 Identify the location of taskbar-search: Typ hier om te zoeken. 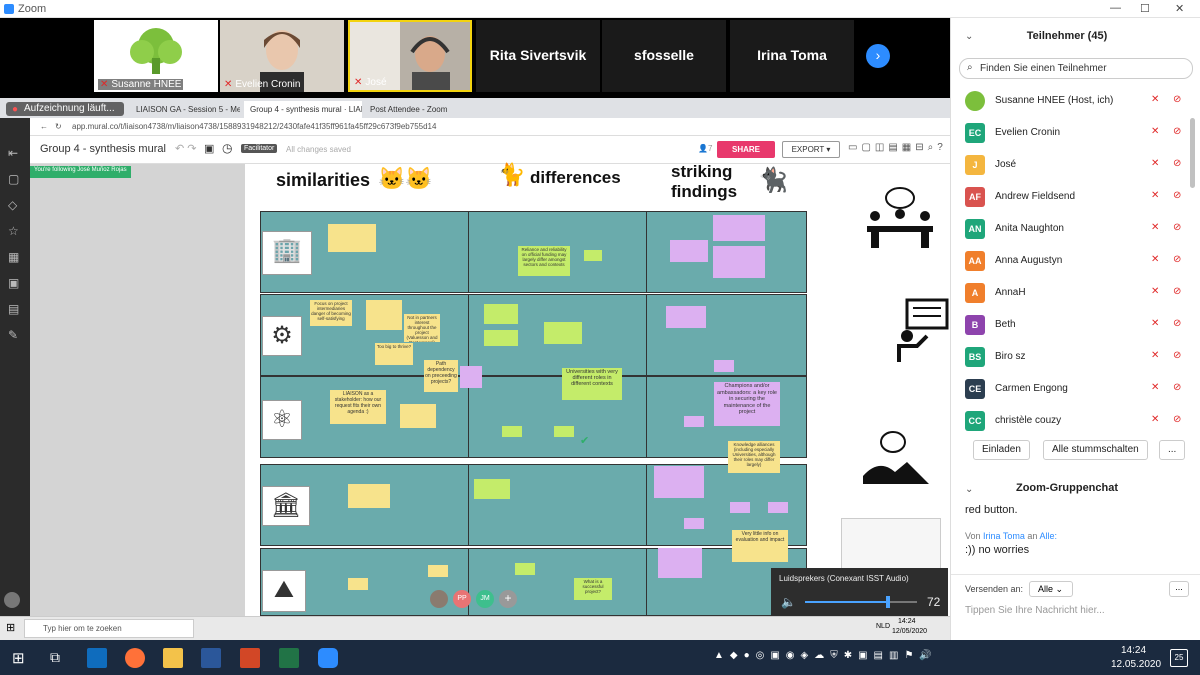
(109, 628).